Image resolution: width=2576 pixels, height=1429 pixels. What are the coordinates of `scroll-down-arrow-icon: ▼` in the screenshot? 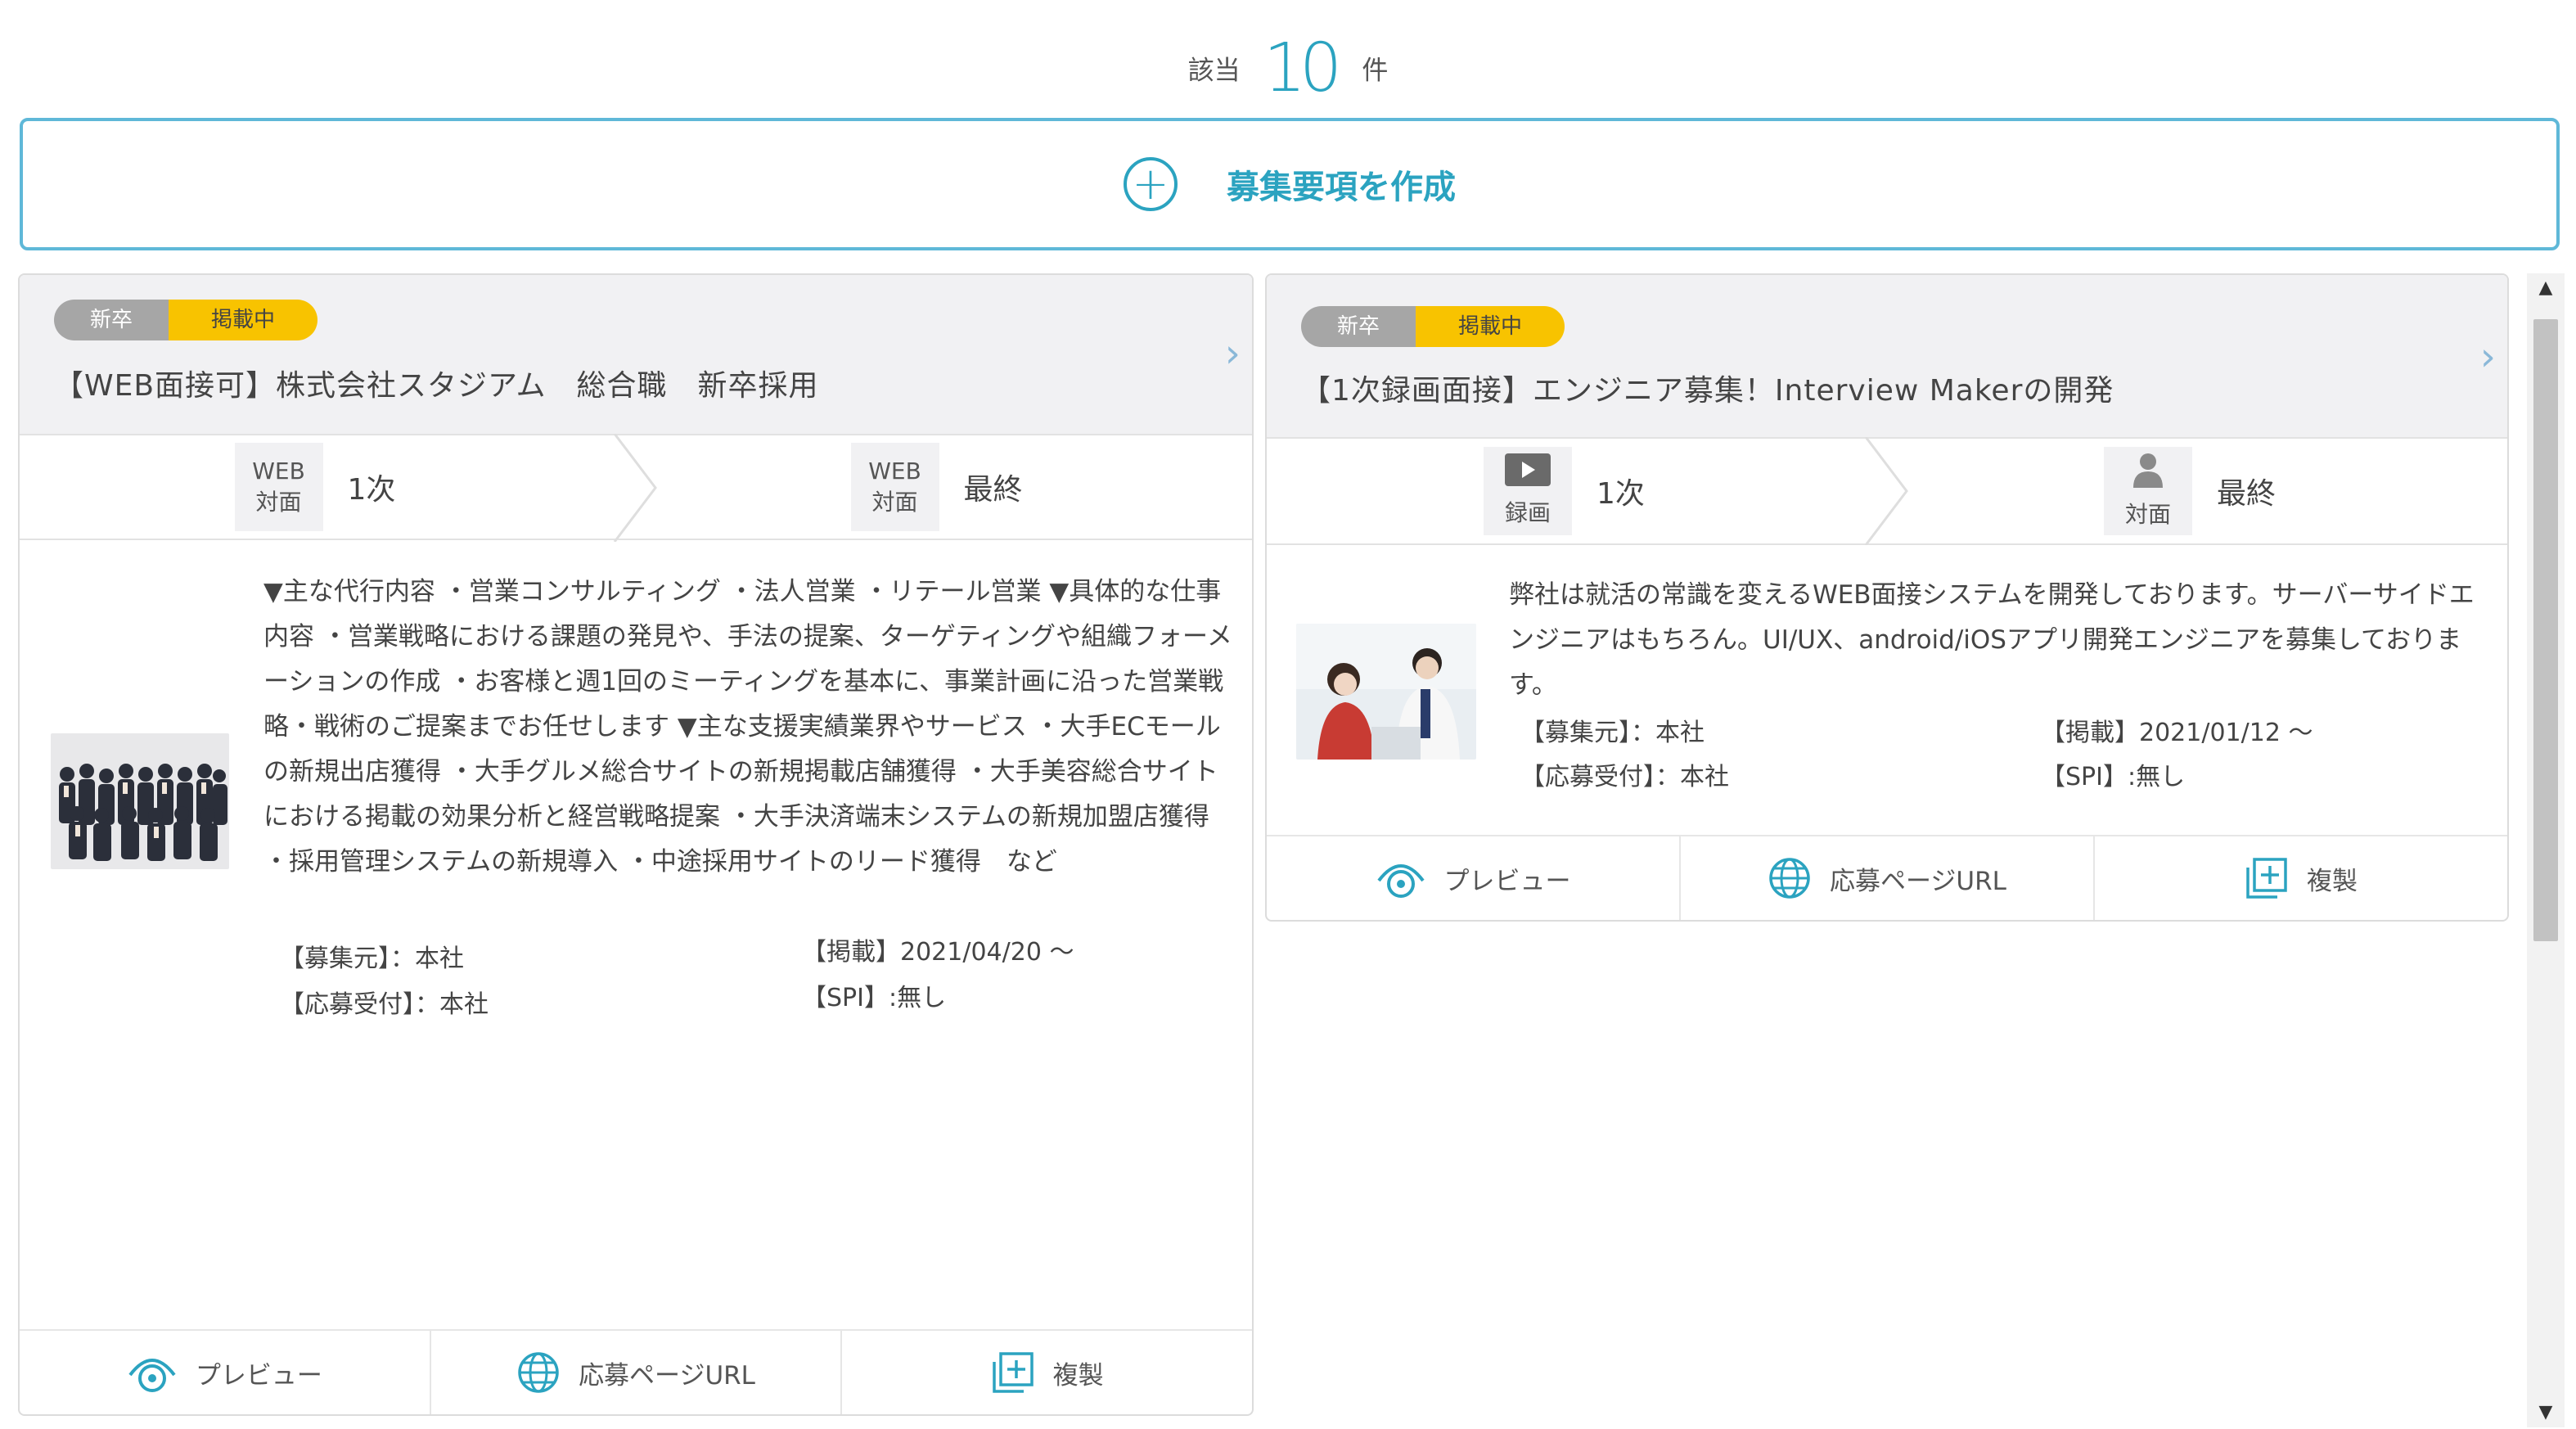 It's located at (2546, 1412).